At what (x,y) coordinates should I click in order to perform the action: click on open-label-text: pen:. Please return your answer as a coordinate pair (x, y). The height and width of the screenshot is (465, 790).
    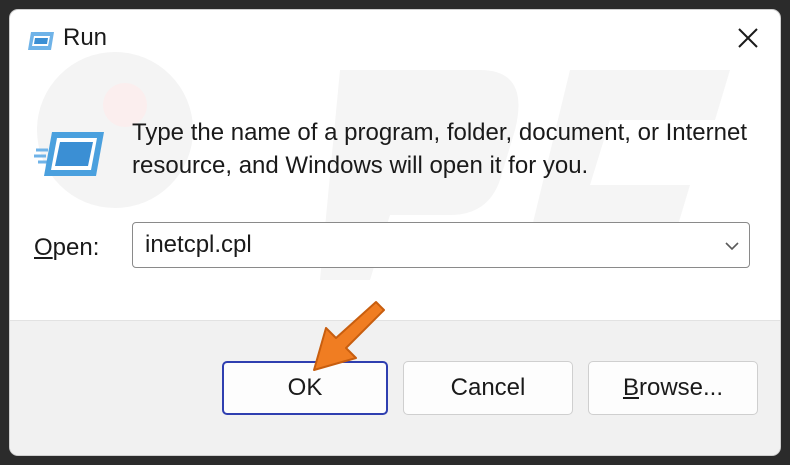
    Looking at the image, I should click on (76, 247).